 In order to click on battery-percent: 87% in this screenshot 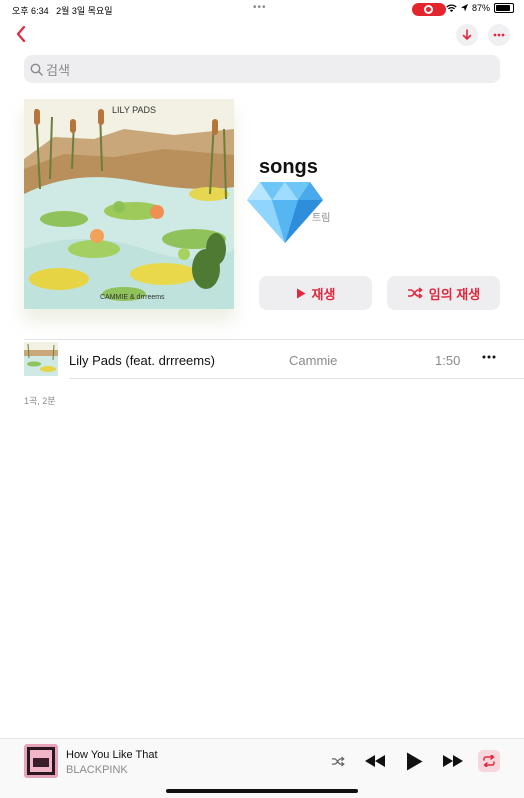, I will do `click(480, 8)`.